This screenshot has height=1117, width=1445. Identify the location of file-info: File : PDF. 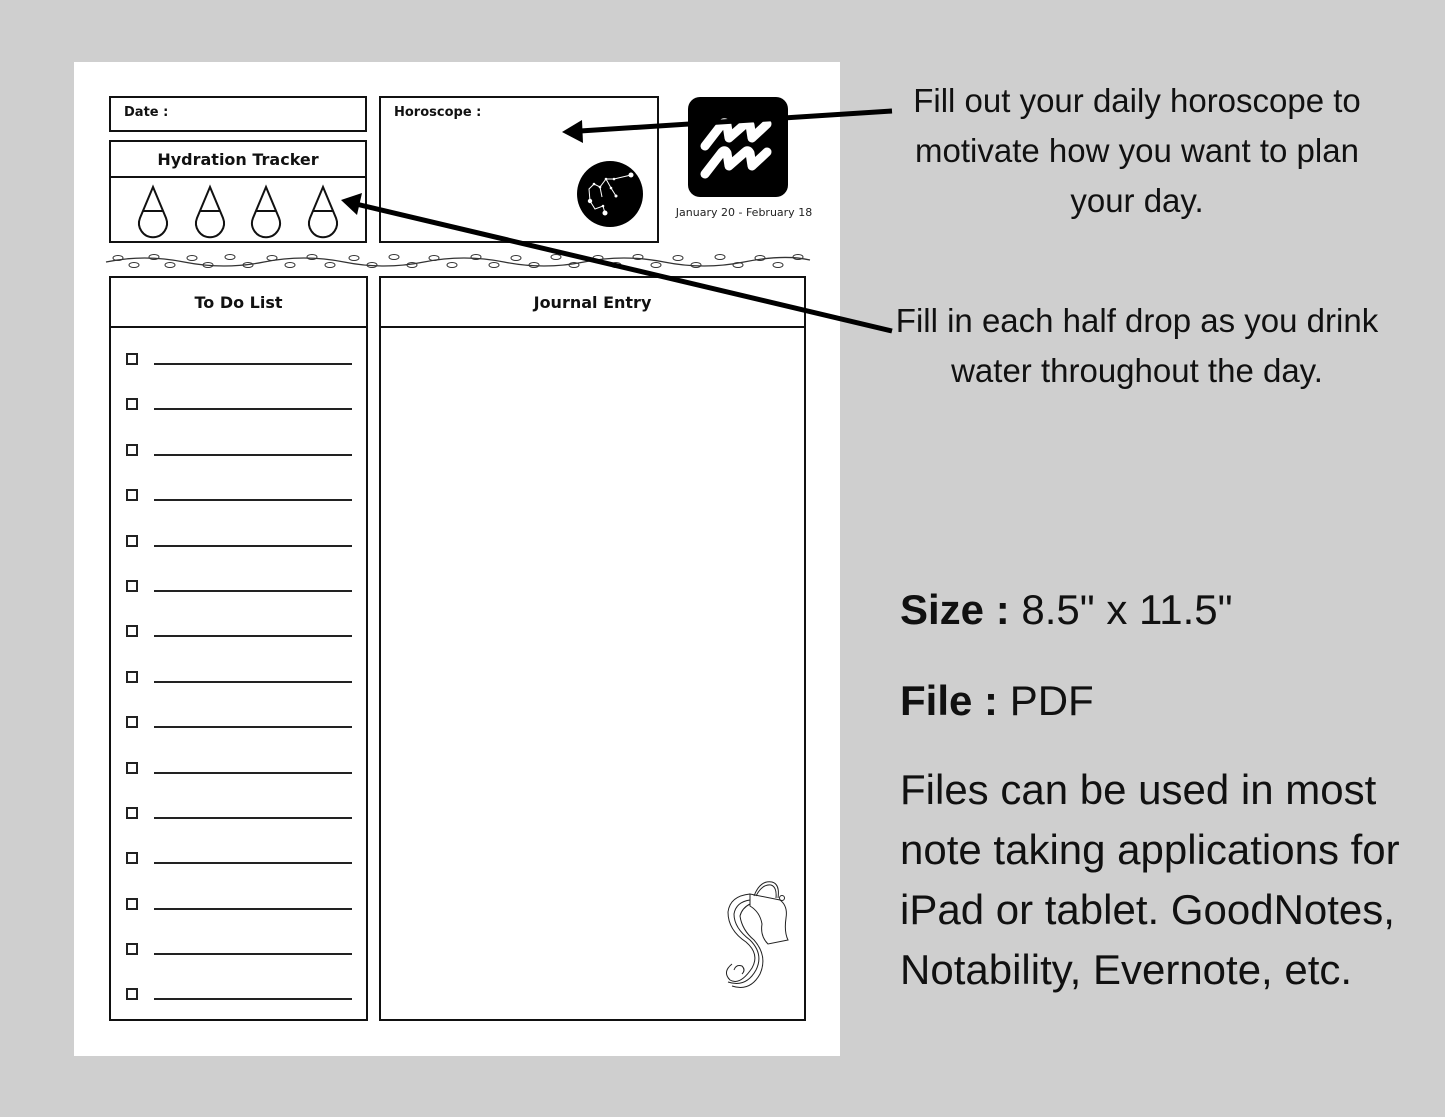
(997, 701).